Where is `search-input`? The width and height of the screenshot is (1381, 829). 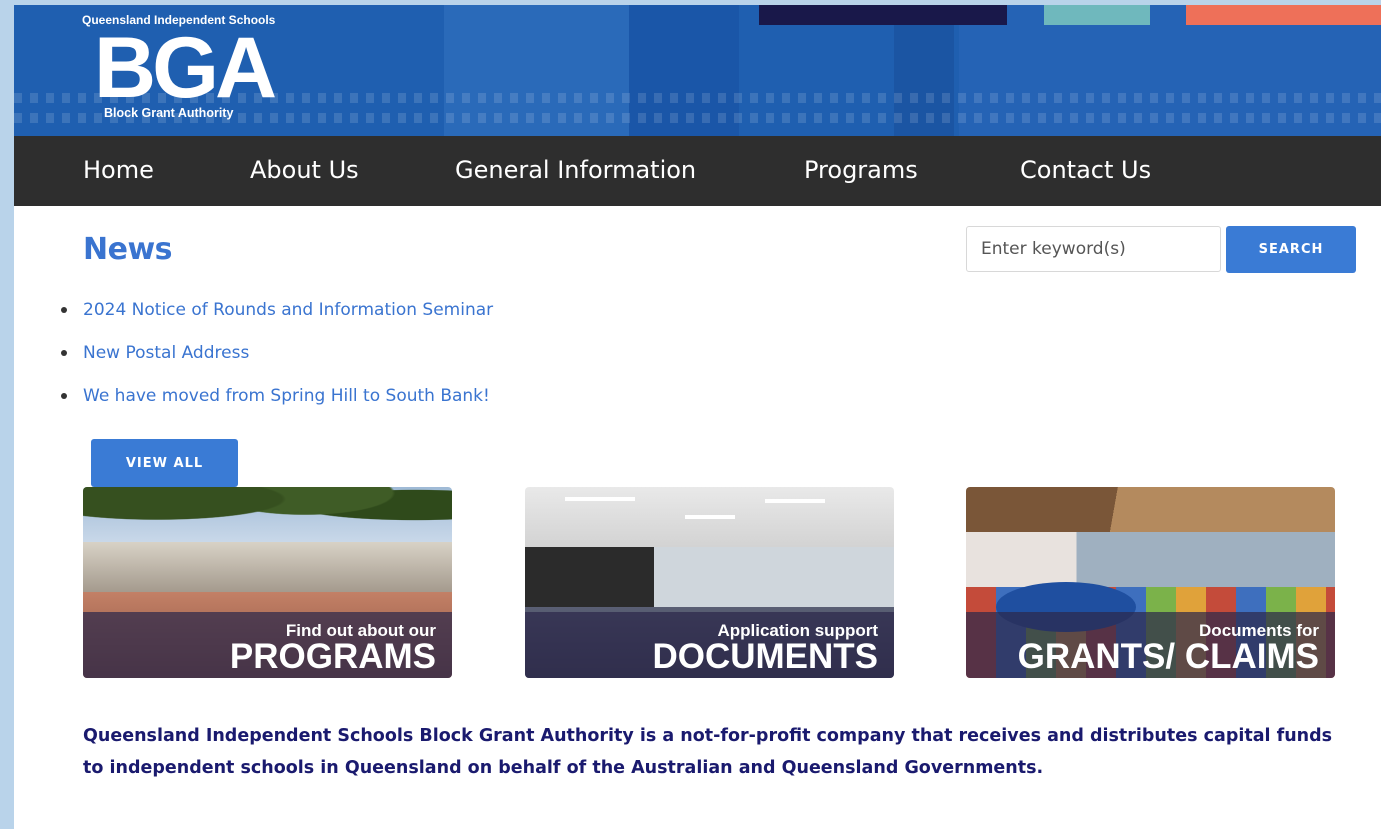 search-input is located at coordinates (1093, 249).